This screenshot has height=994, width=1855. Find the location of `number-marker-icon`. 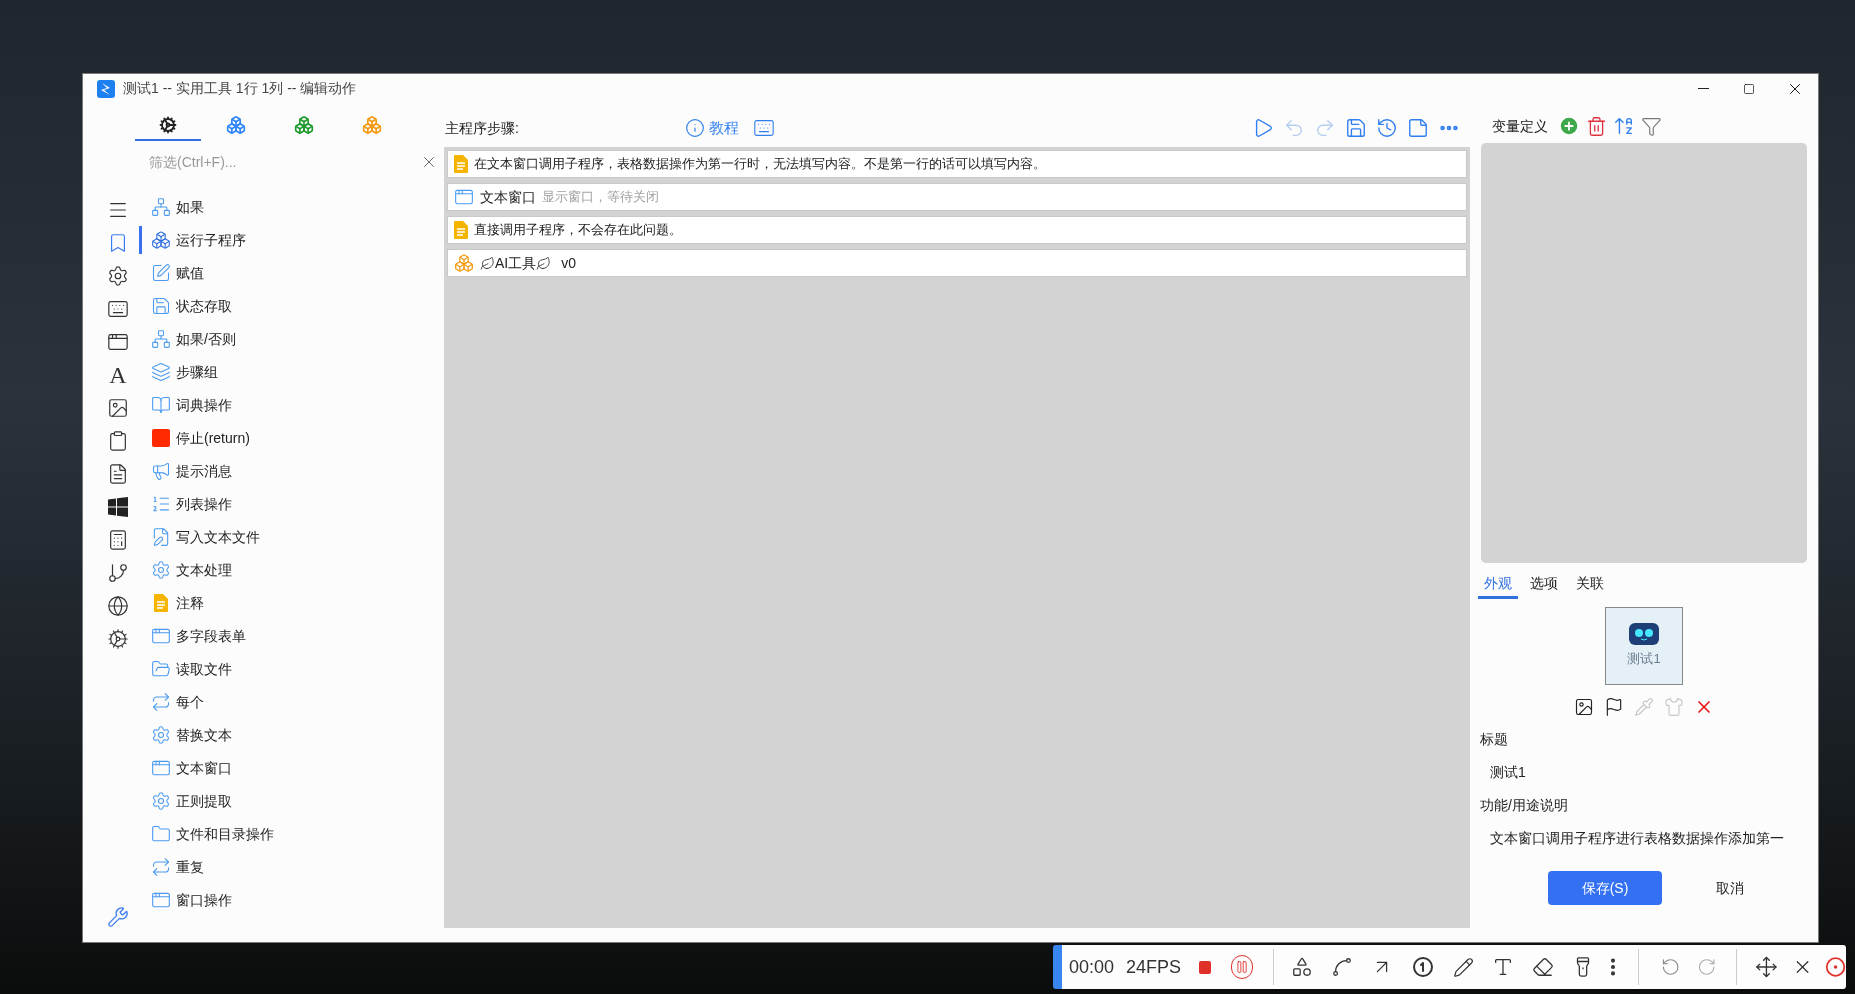

number-marker-icon is located at coordinates (1423, 967).